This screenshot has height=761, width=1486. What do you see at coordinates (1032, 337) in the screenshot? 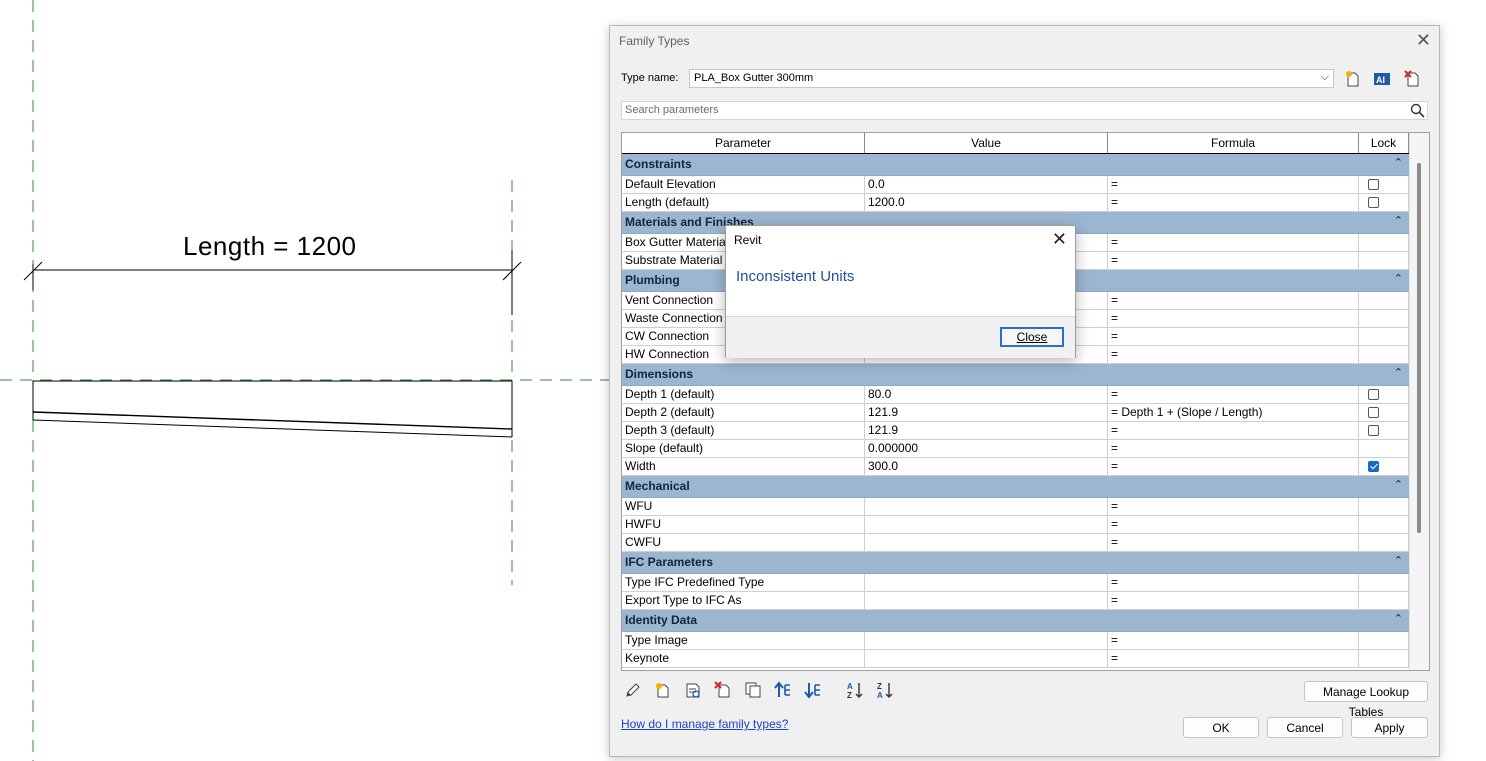
I see `close-button: Close` at bounding box center [1032, 337].